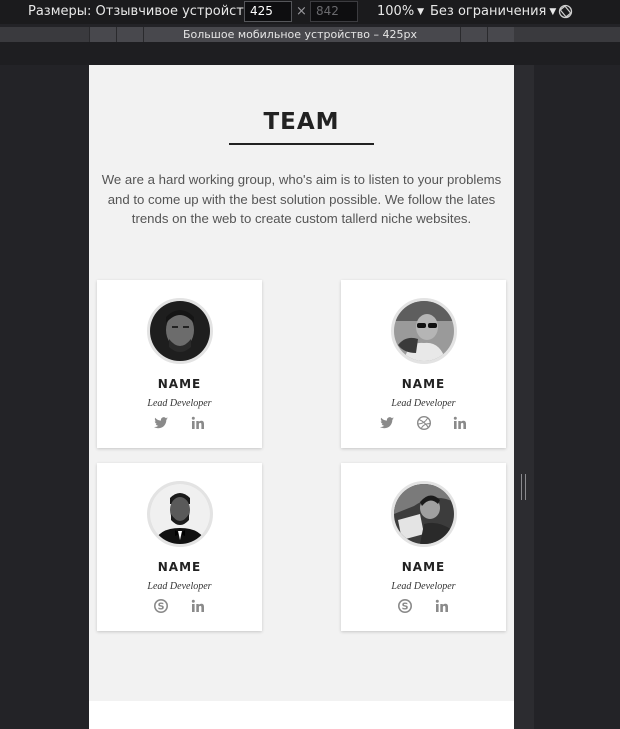  Describe the element at coordinates (144, 11) in the screenshot. I see `dimensions-label: Размеры: Отзывчивое устройство` at that location.